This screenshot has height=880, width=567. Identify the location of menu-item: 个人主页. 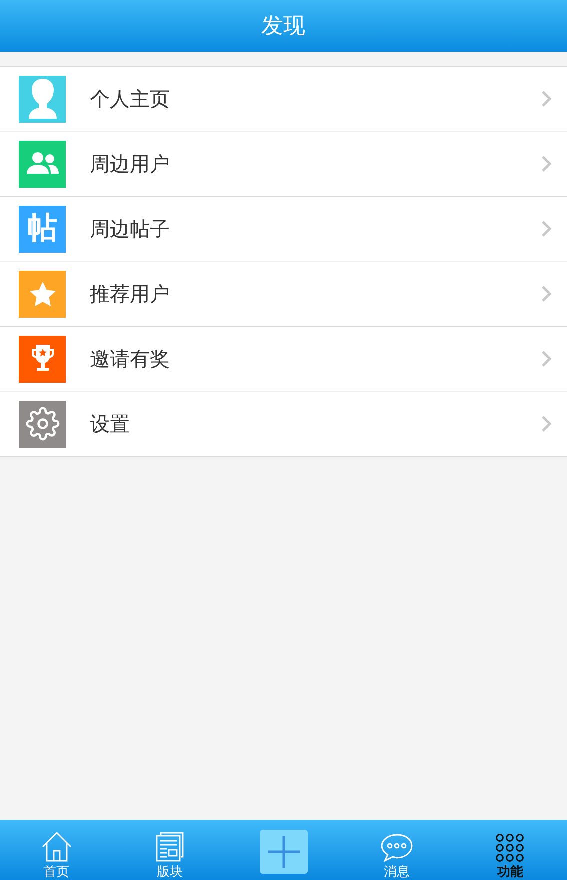
(283, 99).